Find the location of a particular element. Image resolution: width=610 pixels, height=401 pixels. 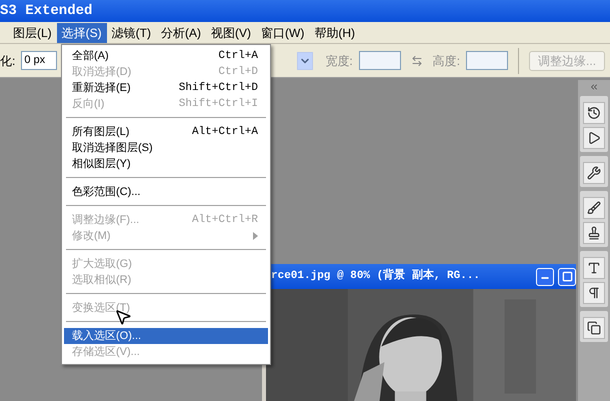

play-icon is located at coordinates (594, 138).